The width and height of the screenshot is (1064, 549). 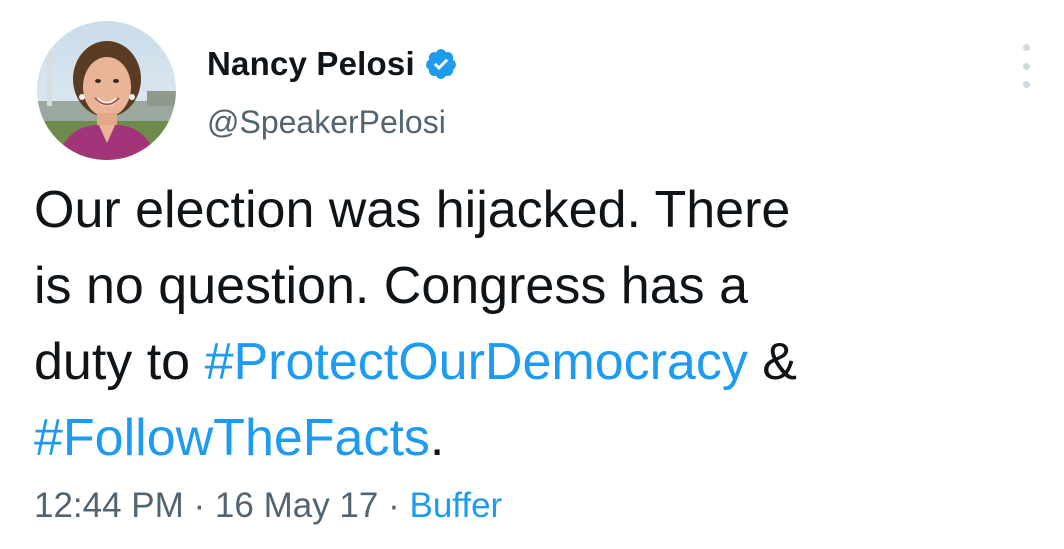 What do you see at coordinates (772, 362) in the screenshot?
I see `tweet-text-fragment: &` at bounding box center [772, 362].